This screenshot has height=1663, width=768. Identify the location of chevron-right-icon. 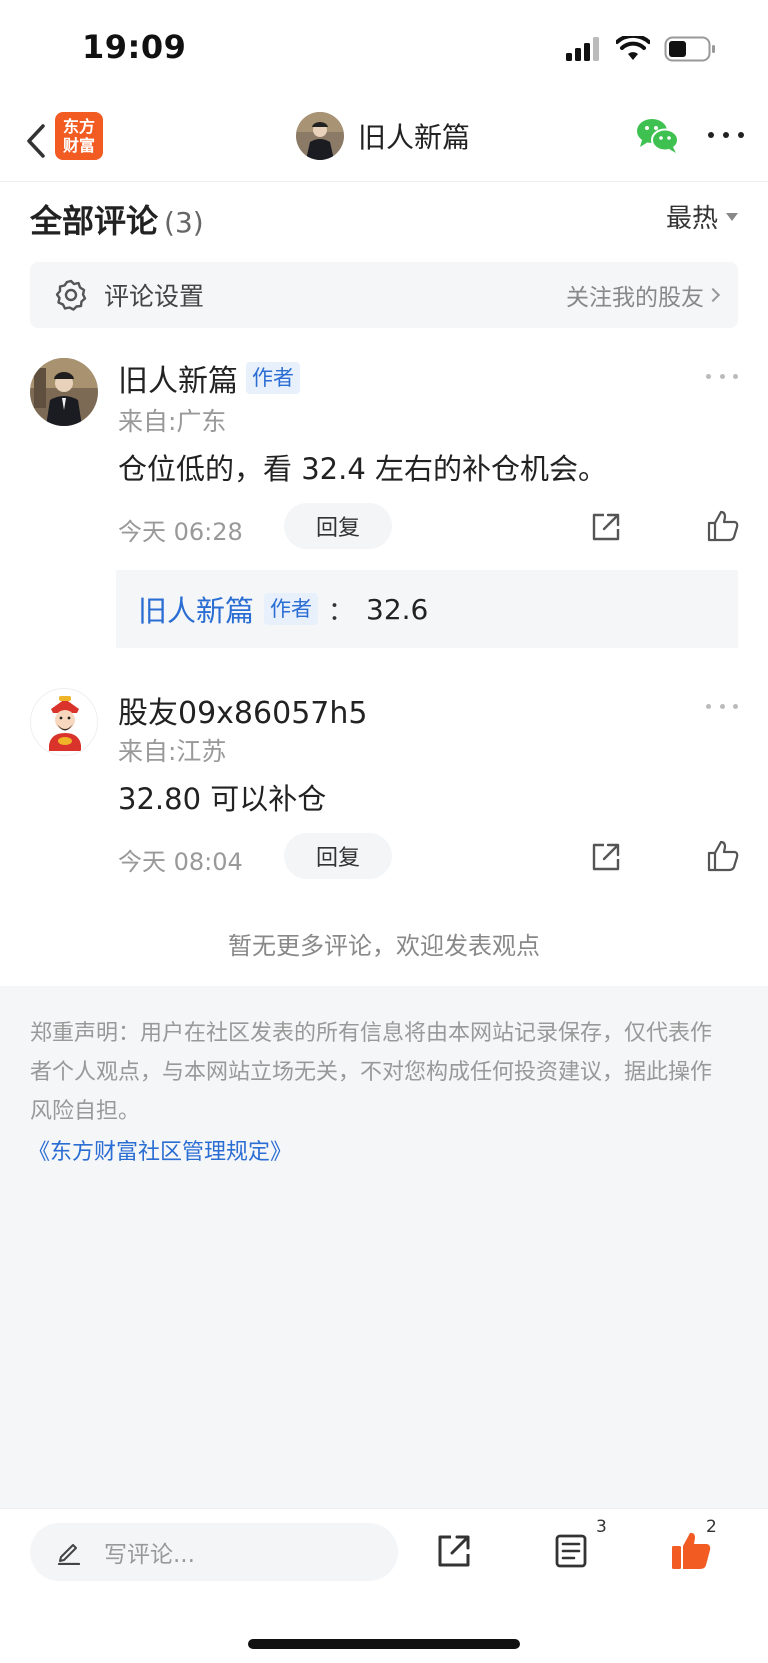
(713, 295).